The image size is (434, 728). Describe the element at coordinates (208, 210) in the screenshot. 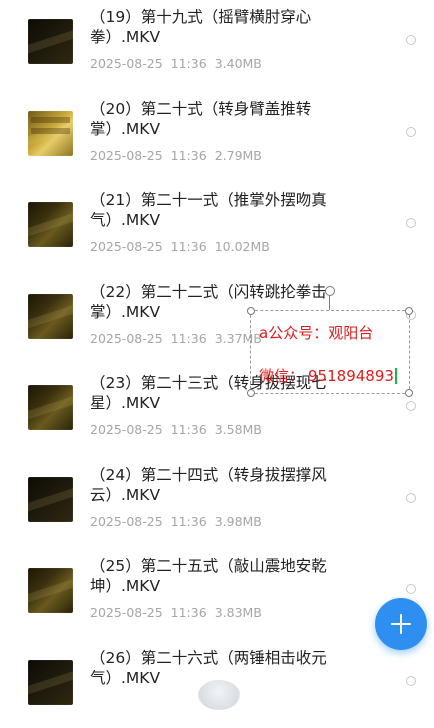

I see `file-name: （21）第二十一式（推掌外摆吻真气）.MKV` at that location.